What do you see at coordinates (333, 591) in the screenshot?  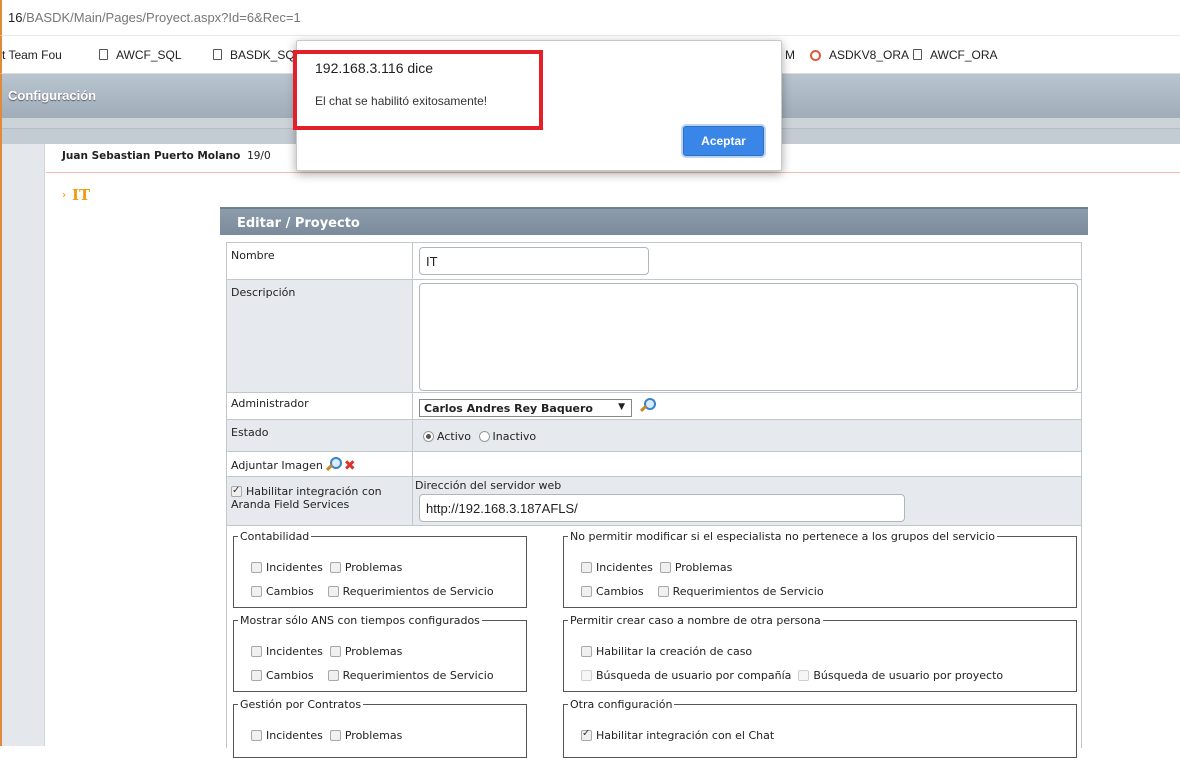 I see `contabilidad-requerimientos-checkbox` at bounding box center [333, 591].